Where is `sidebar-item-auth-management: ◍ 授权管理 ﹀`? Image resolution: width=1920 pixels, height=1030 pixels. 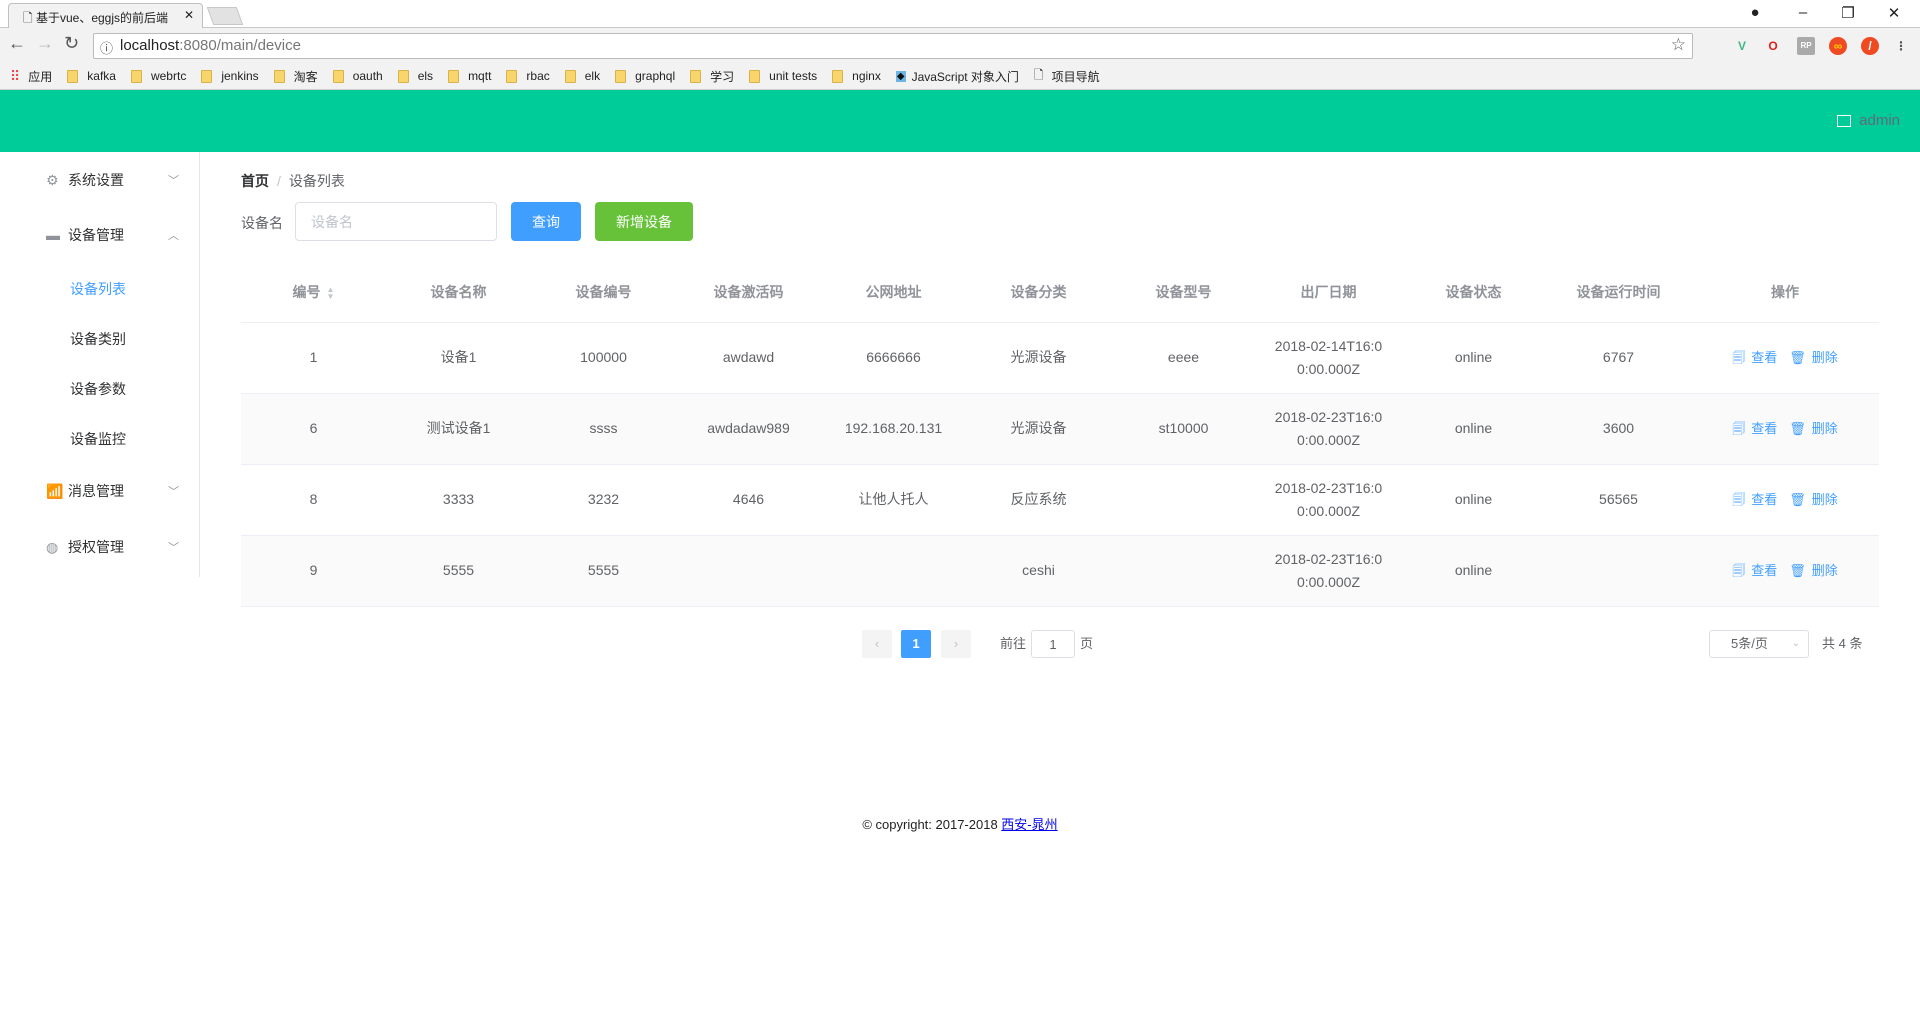
sidebar-item-auth-management: ◍ 授权管理 ﹀ is located at coordinates (99, 547).